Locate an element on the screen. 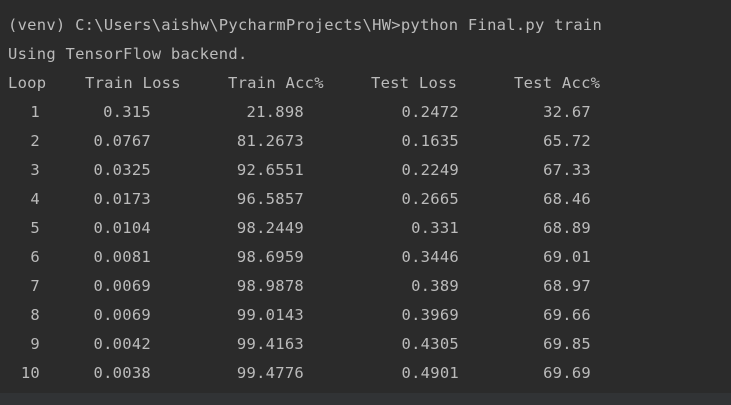 This screenshot has height=405, width=731. cell-loop: 2 is located at coordinates (35, 141).